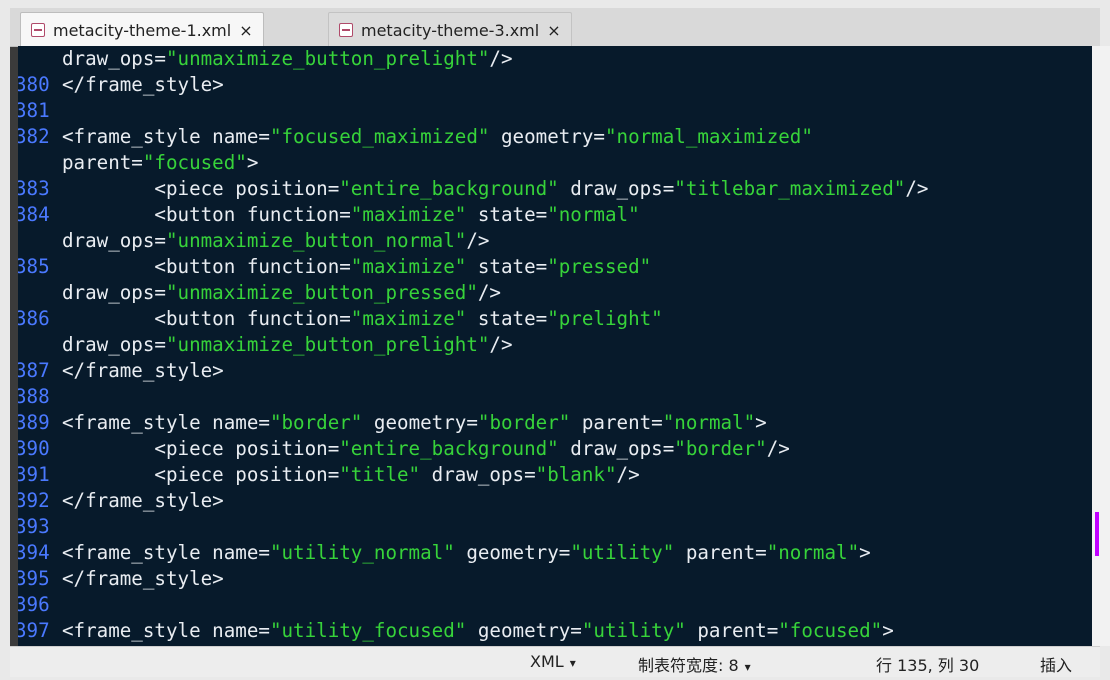  What do you see at coordinates (555, 605) in the screenshot?
I see `code-line: 396` at bounding box center [555, 605].